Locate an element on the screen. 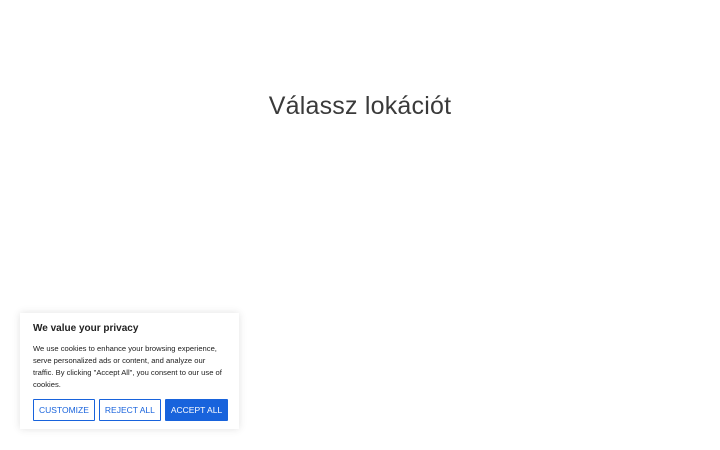 The height and width of the screenshot is (450, 720). customize-button: CUSTOMIZE is located at coordinates (64, 410).